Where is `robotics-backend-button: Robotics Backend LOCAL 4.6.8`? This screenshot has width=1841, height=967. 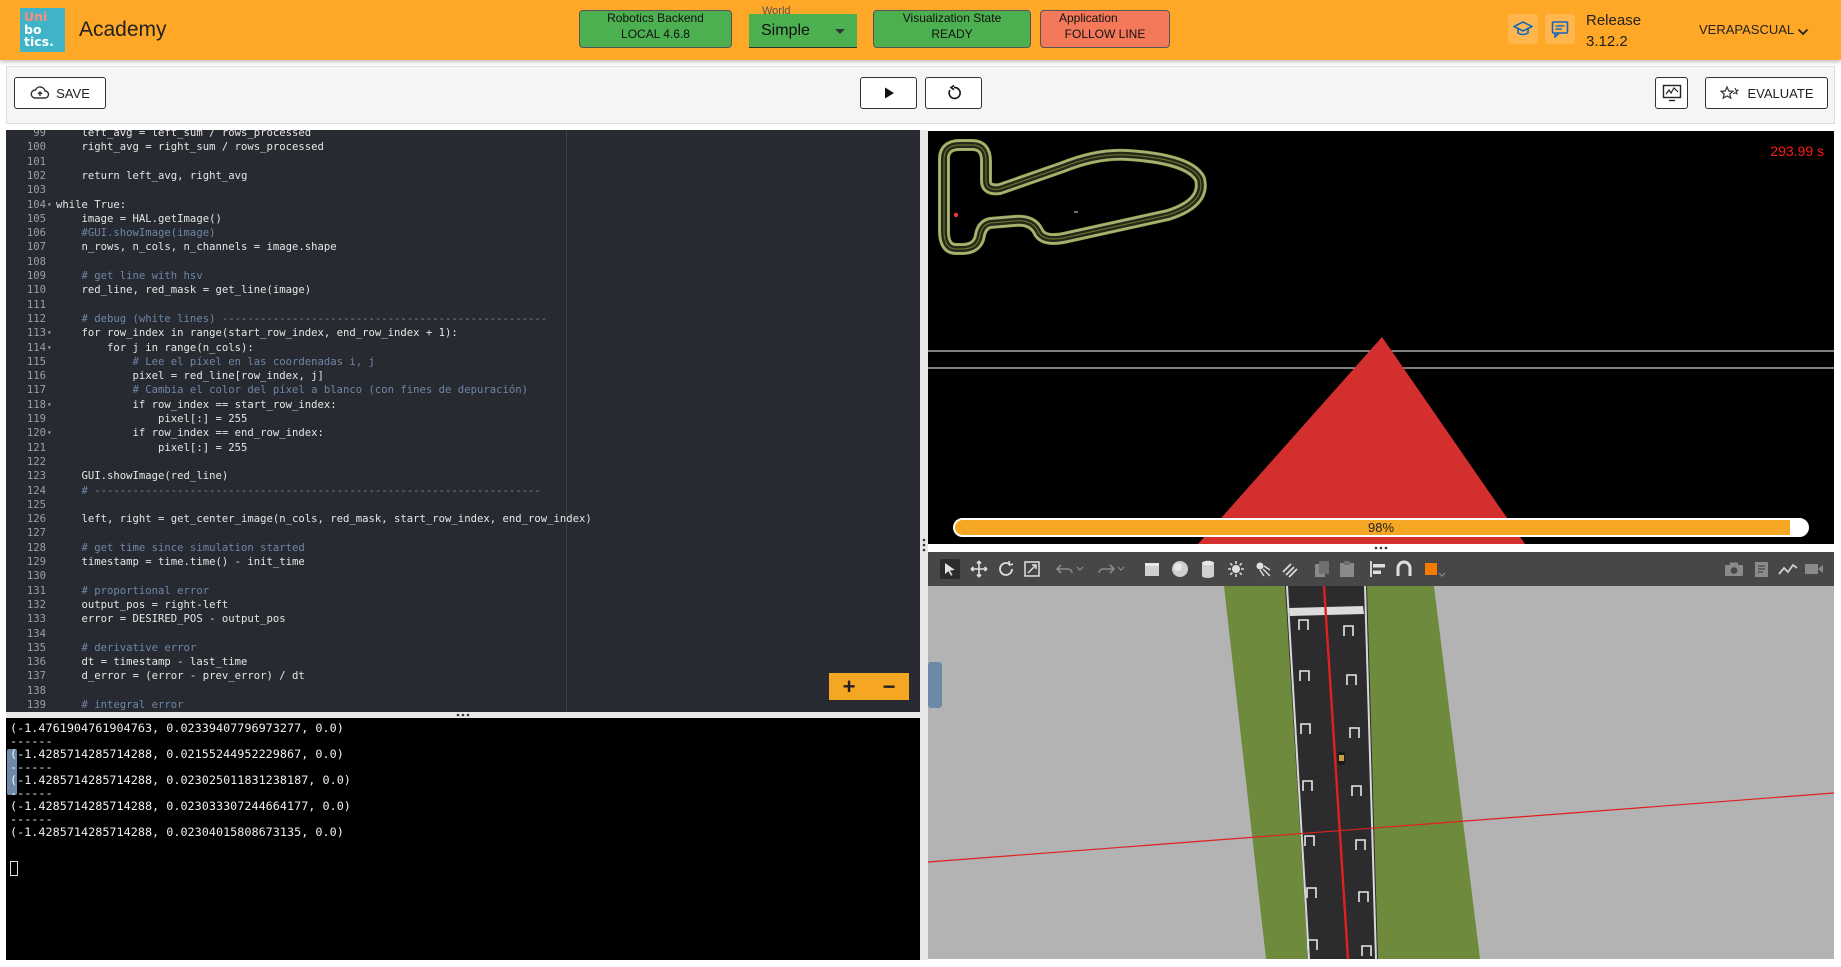
robotics-backend-button: Robotics Backend LOCAL 4.6.8 is located at coordinates (655, 29).